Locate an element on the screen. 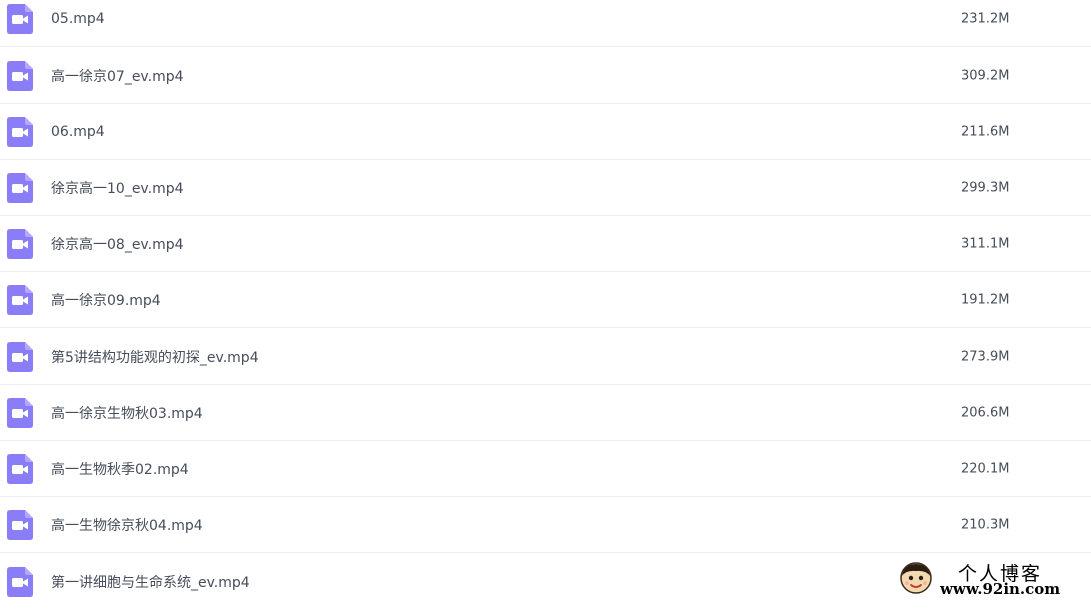 Image resolution: width=1091 pixels, height=610 pixels. file-row: 06.mp4 211.6M is located at coordinates (545, 132).